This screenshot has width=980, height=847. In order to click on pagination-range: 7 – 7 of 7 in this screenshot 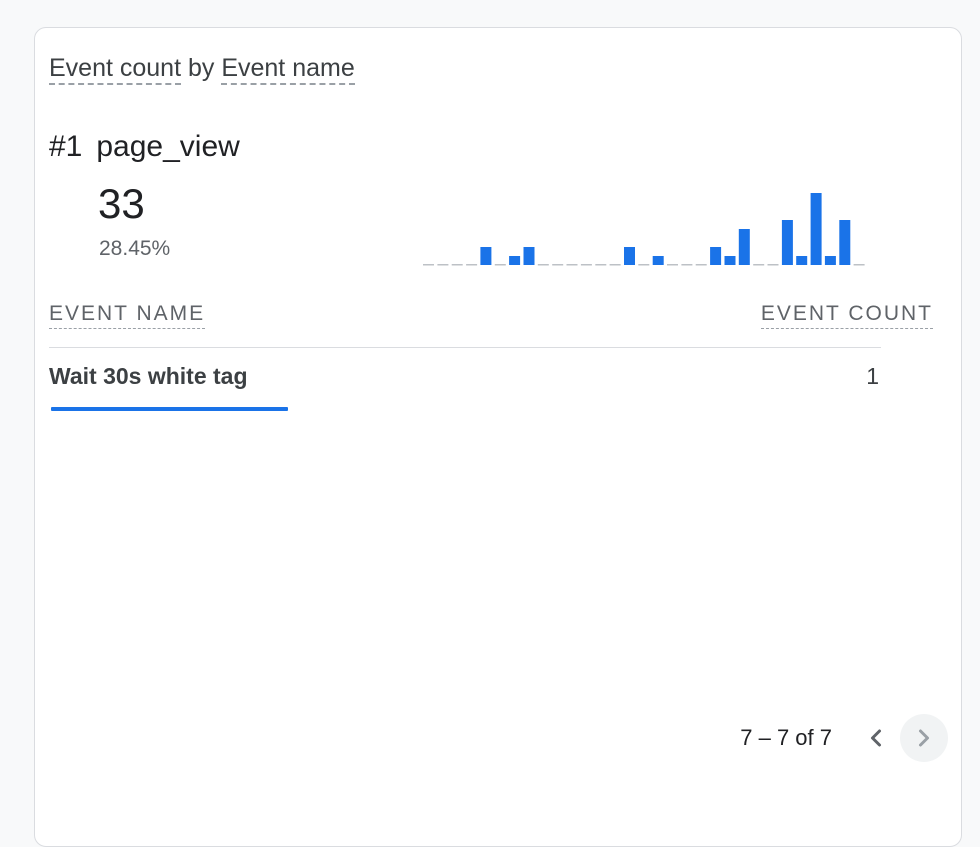, I will do `click(786, 737)`.